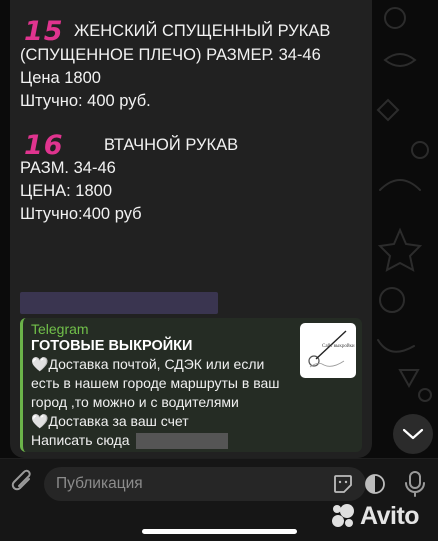 This screenshot has height=541, width=438. What do you see at coordinates (68, 168) in the screenshot?
I see `message-block2-line2: РАЗМ. 34-46` at bounding box center [68, 168].